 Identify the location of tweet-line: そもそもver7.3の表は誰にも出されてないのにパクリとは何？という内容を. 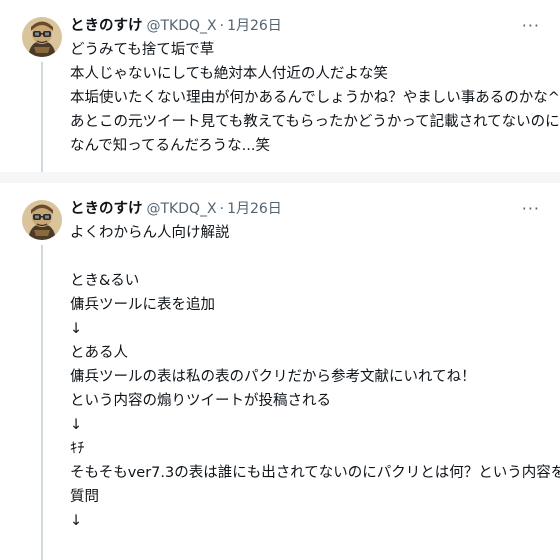
(315, 473).